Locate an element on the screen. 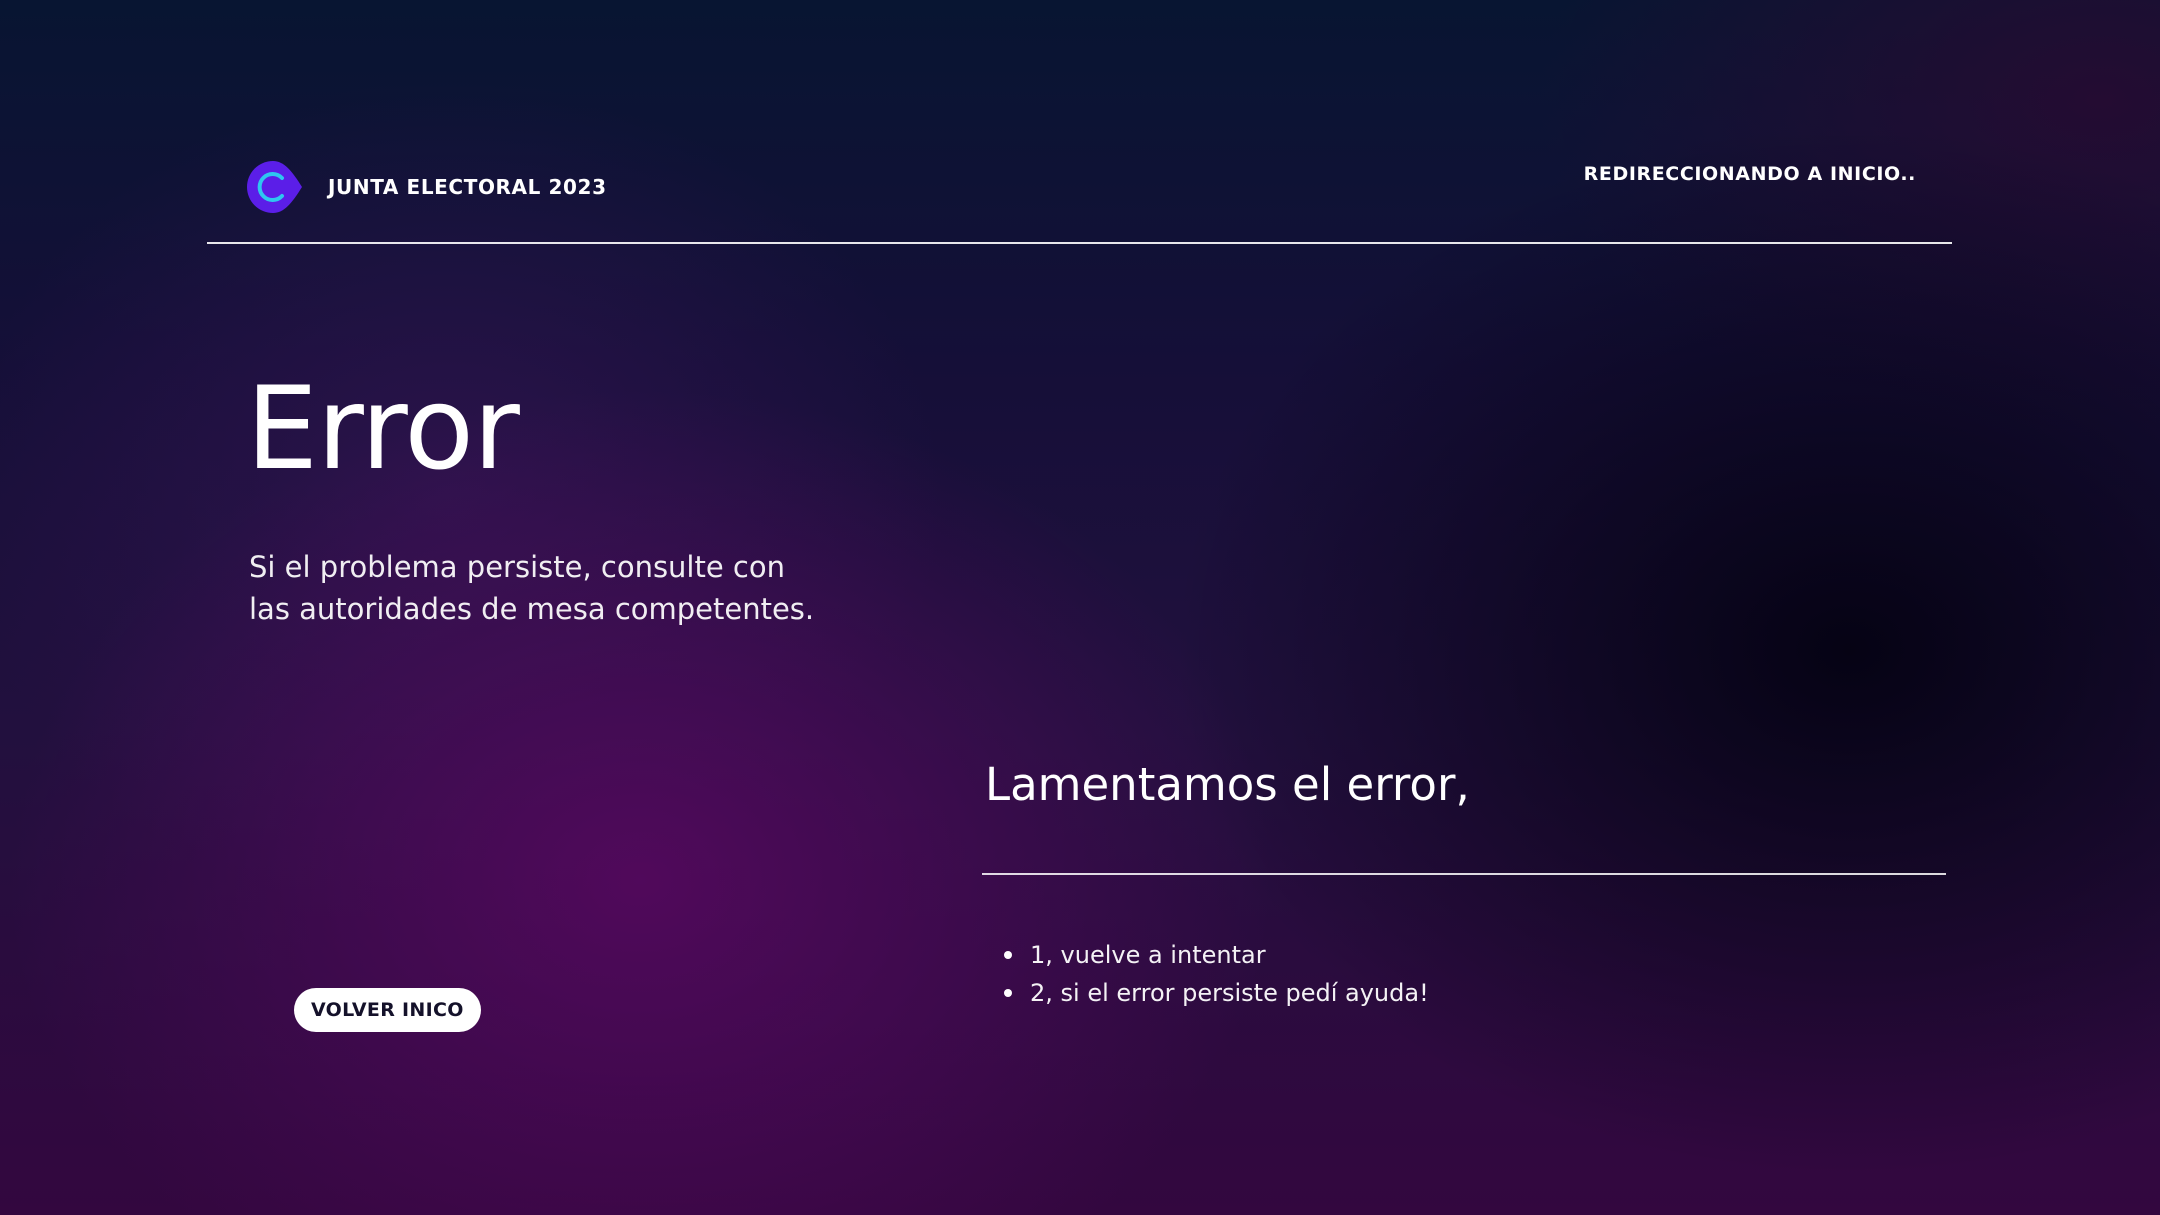 The image size is (2160, 1215). error-description-line: las autoridades de mesa competentes. is located at coordinates (532, 609).